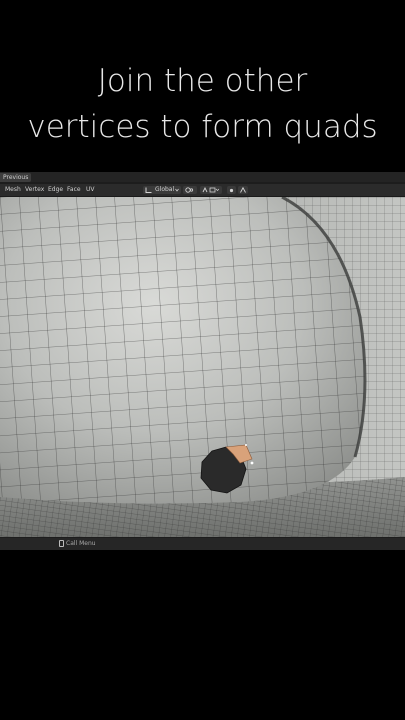 The image size is (405, 720). What do you see at coordinates (90, 190) in the screenshot?
I see `menu-uv: UV` at bounding box center [90, 190].